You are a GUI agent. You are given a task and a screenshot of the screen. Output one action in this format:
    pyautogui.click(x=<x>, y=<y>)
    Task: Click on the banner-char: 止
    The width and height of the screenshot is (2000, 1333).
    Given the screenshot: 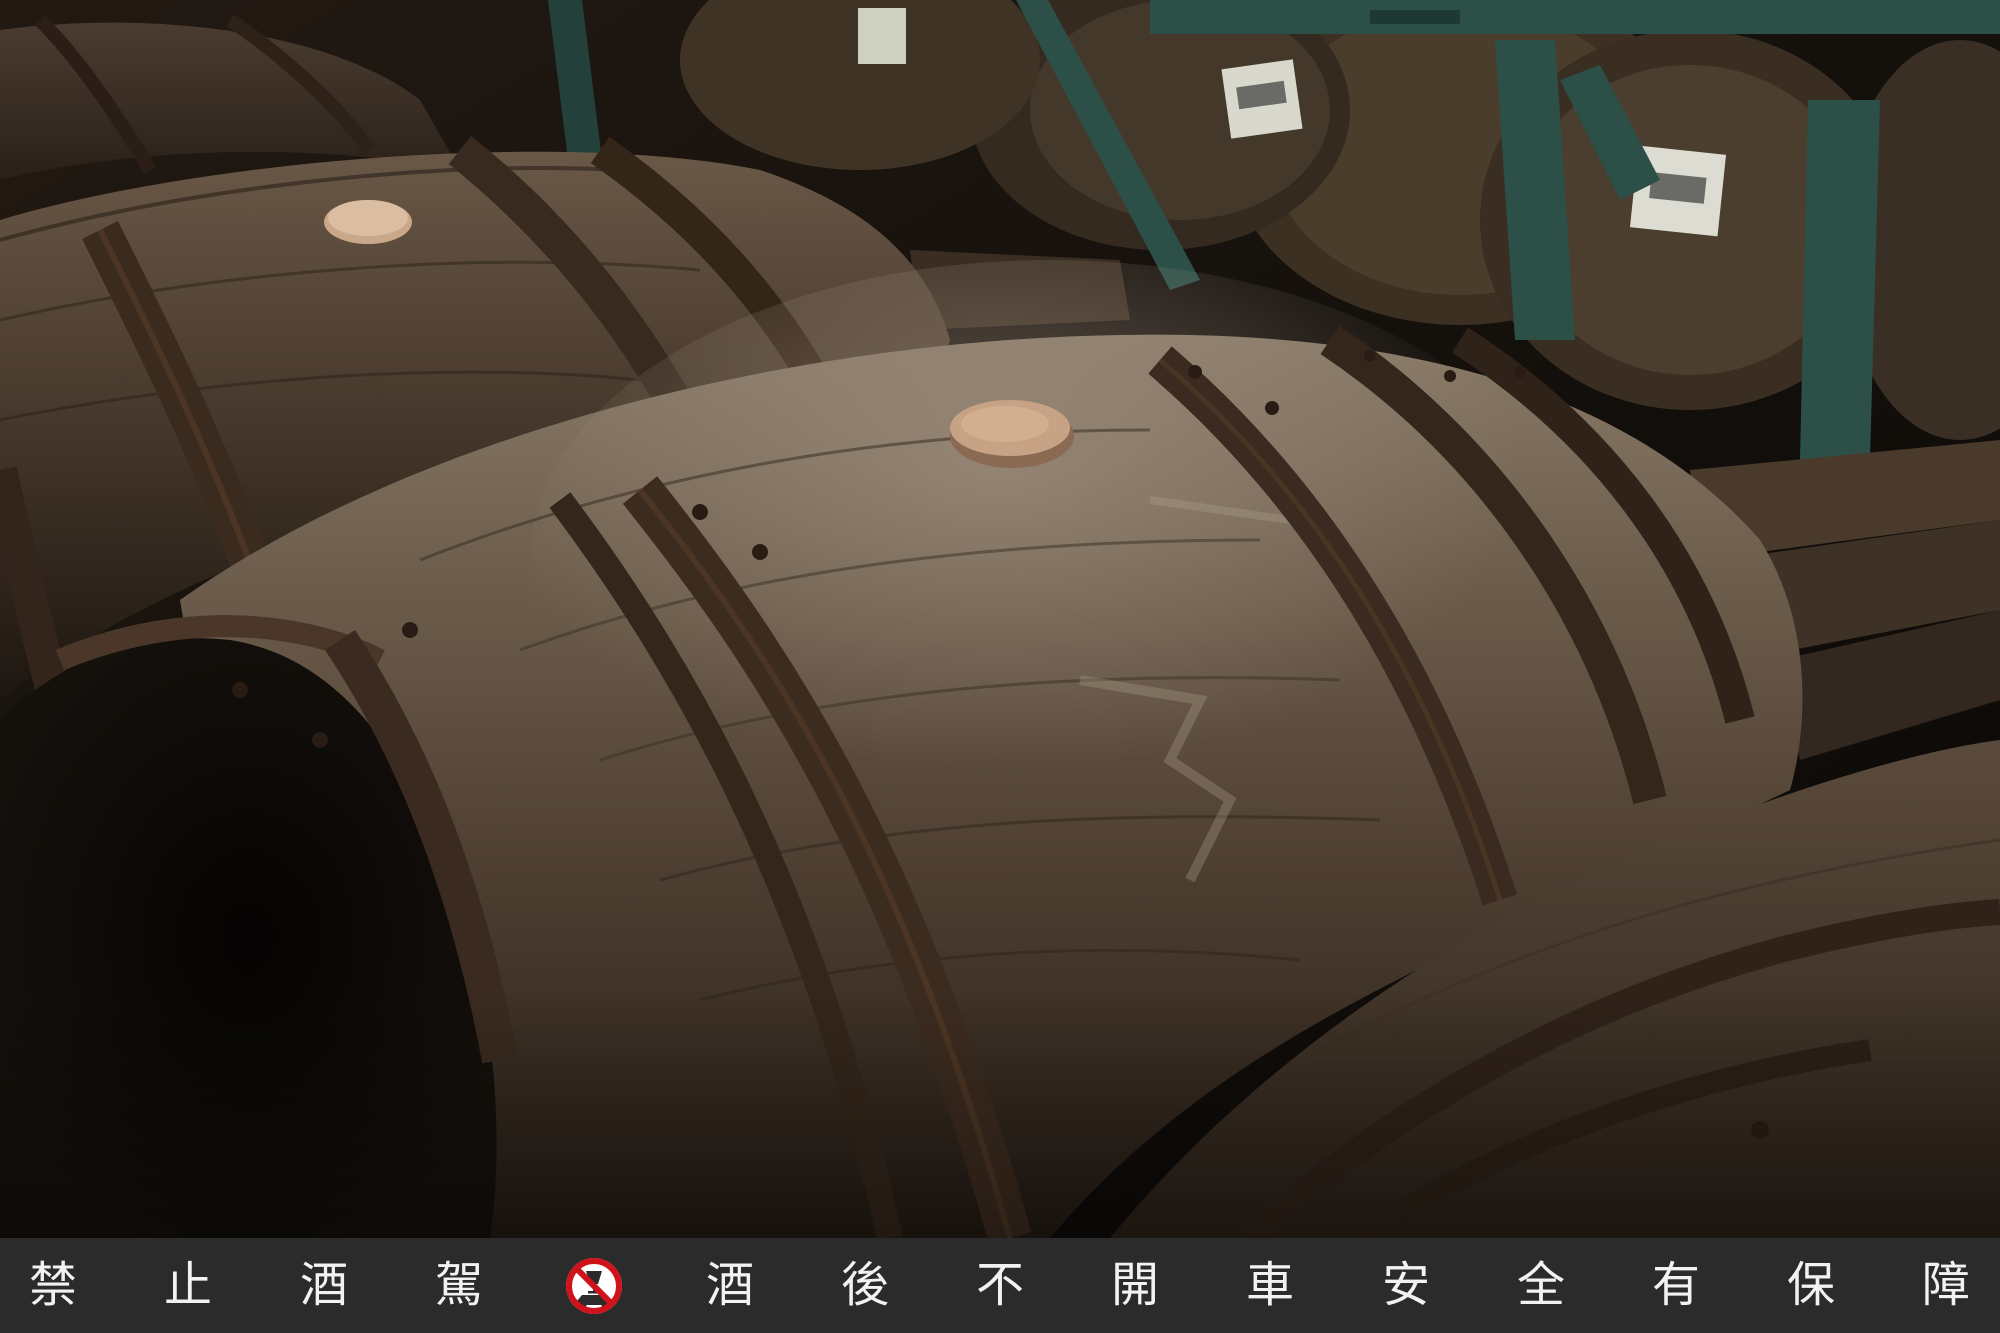 What is the action you would take?
    pyautogui.click(x=188, y=1285)
    